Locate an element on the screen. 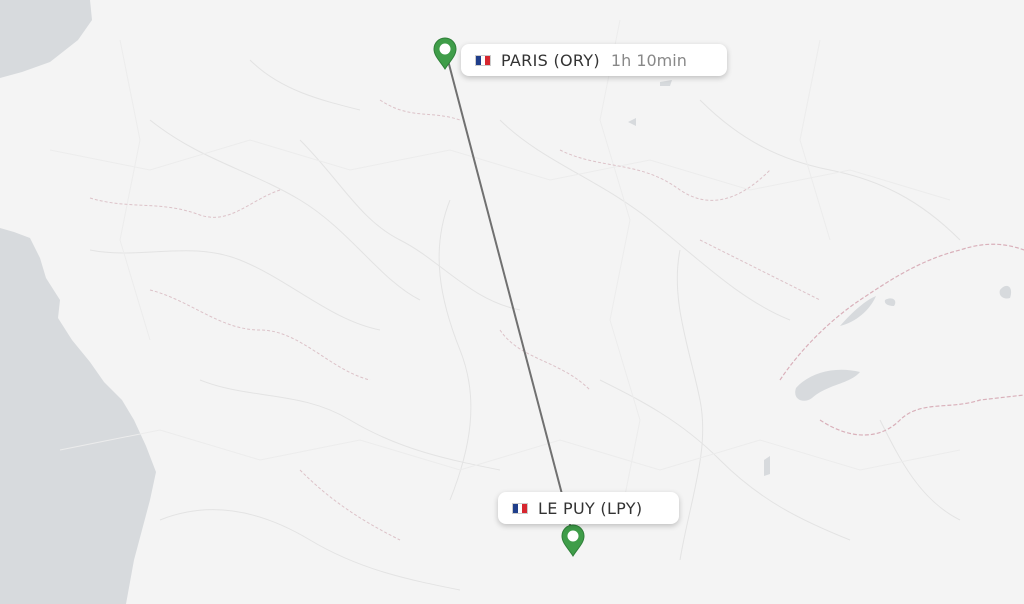 This screenshot has height=604, width=1024. destination-label: LE PUY (LPY) is located at coordinates (588, 508).